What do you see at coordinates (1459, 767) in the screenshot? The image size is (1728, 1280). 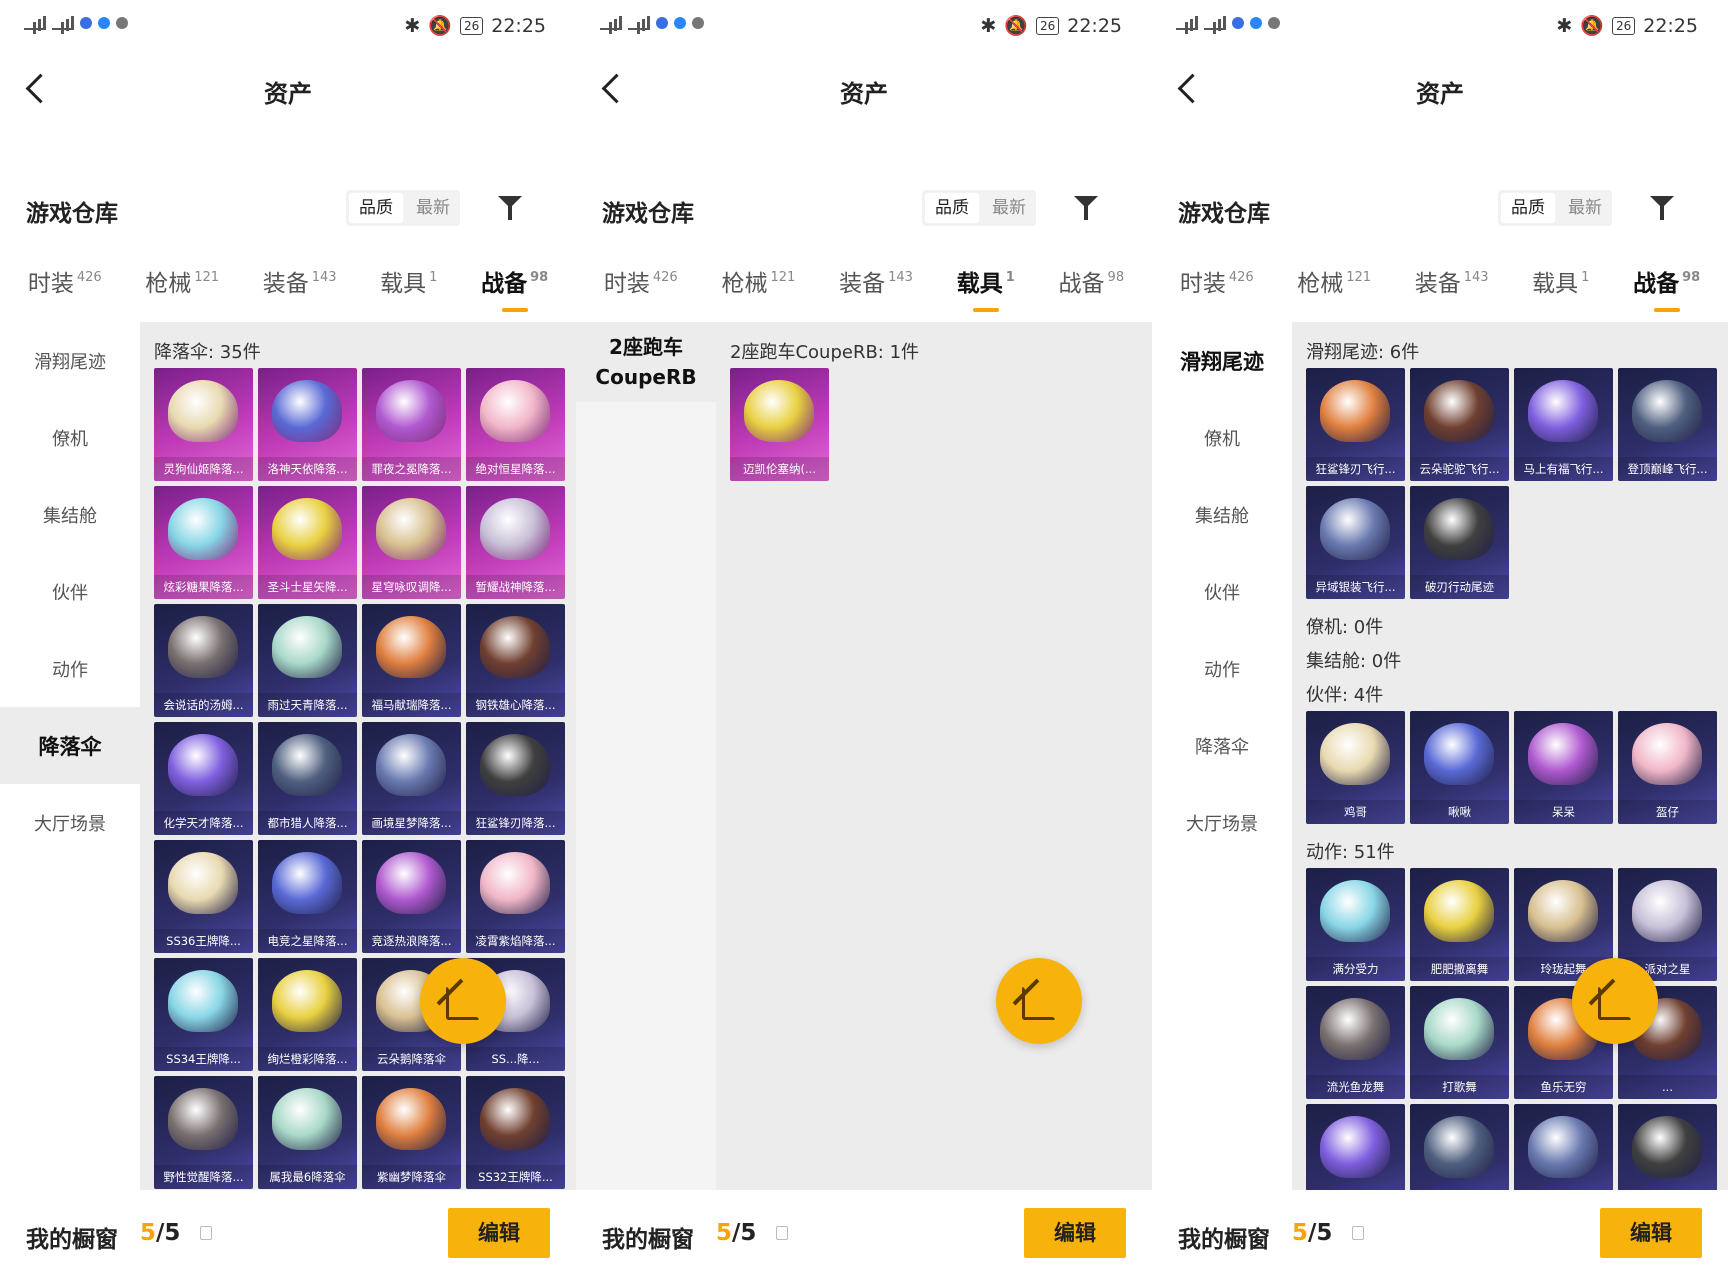 I see `item-tile: 啾啾` at bounding box center [1459, 767].